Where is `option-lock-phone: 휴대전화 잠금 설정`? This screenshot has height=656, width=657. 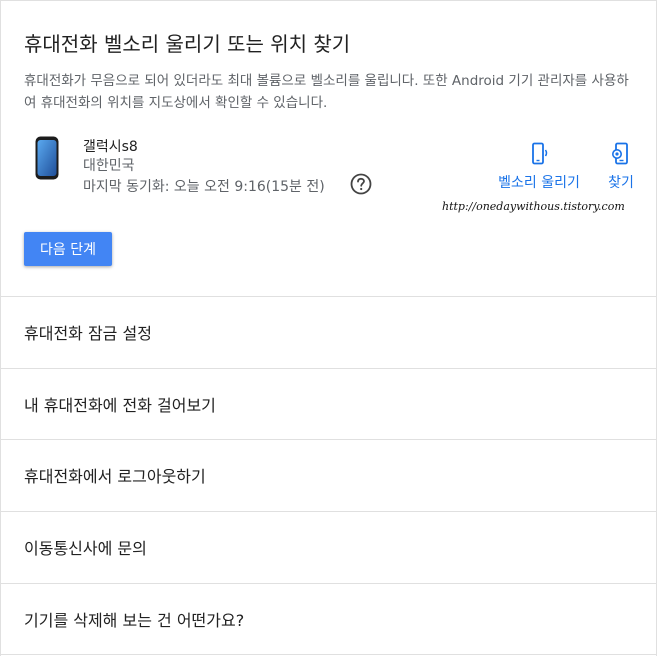
option-lock-phone: 휴대전화 잠금 설정 is located at coordinates (328, 331).